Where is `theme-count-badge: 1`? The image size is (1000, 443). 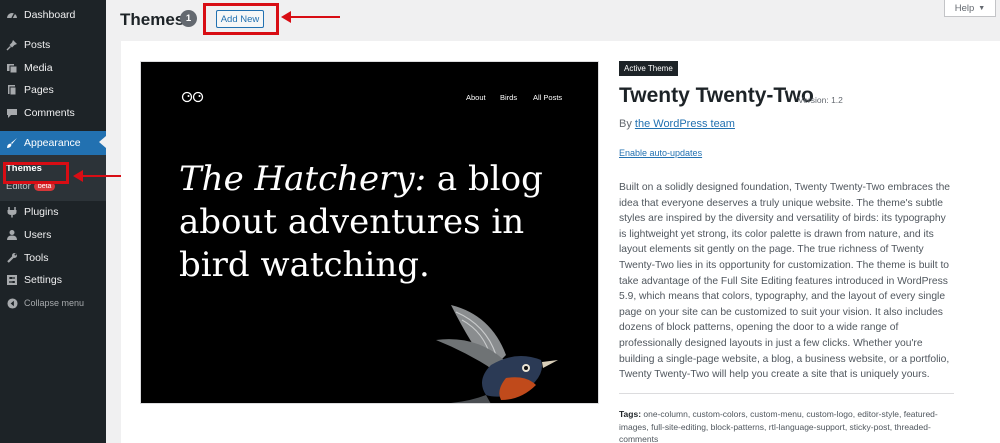
theme-count-badge: 1 is located at coordinates (188, 18).